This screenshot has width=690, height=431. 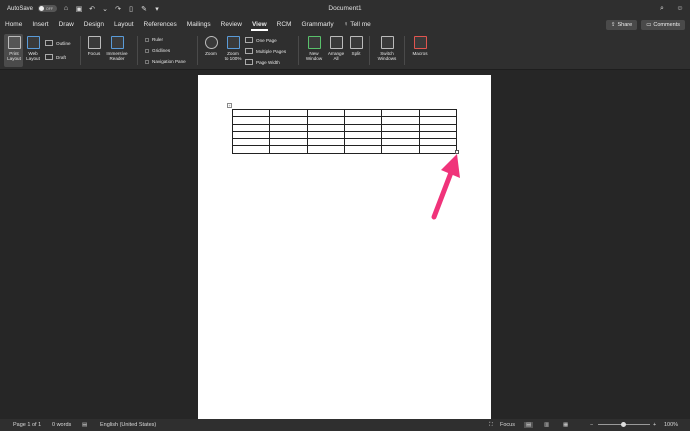 I want to click on tab-home: Home, so click(x=13, y=24).